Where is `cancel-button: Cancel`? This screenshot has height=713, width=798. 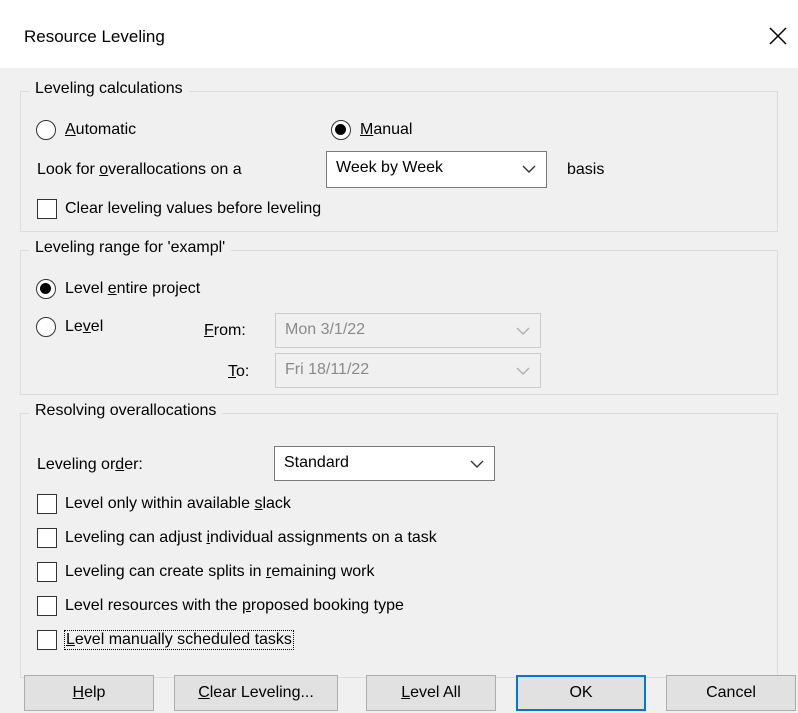 cancel-button: Cancel is located at coordinates (731, 693).